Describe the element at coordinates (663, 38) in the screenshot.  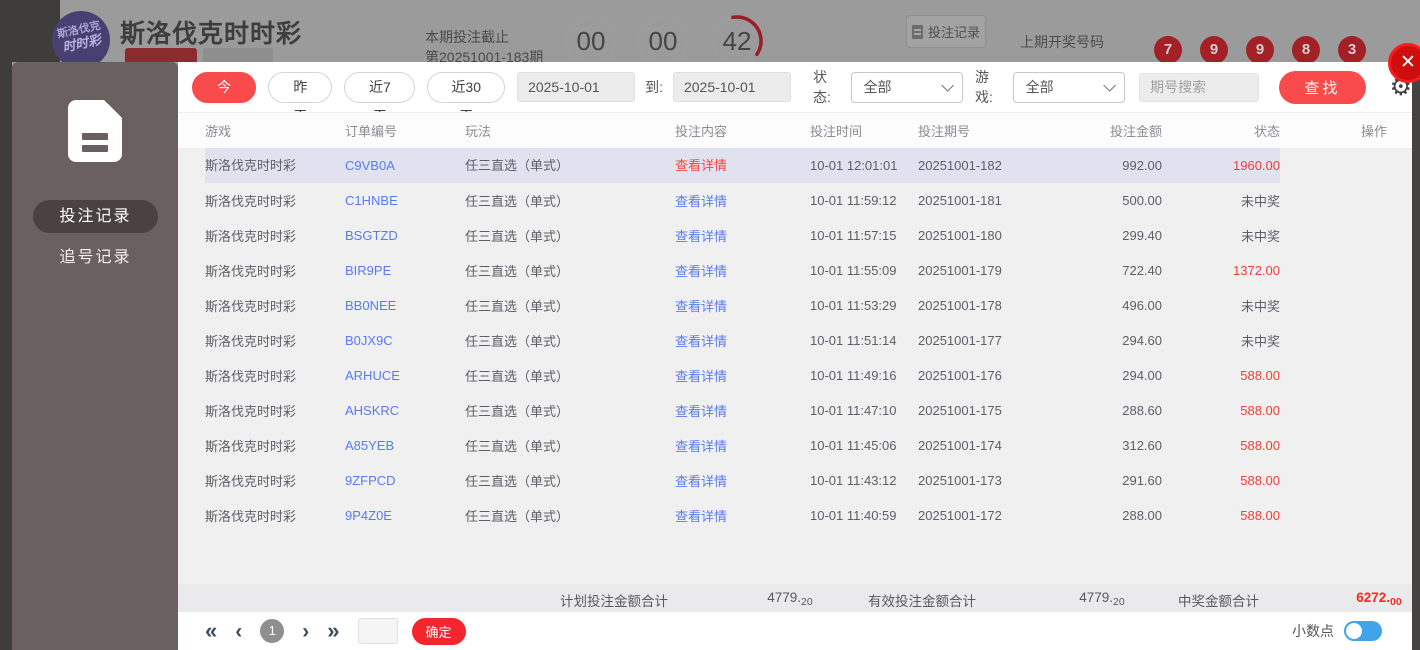
I see `countdown-minutes: 00` at that location.